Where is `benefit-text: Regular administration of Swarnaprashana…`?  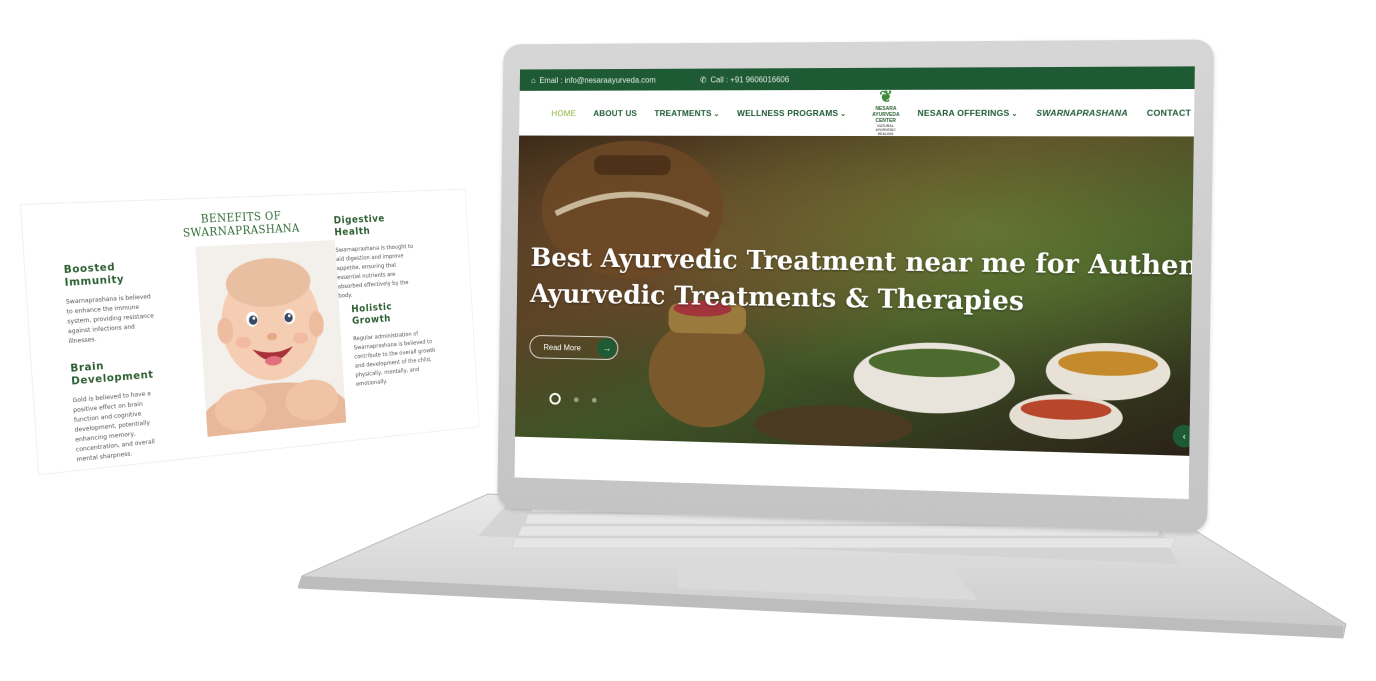
benefit-text: Regular administration of Swarnaprashana… is located at coordinates (394, 358).